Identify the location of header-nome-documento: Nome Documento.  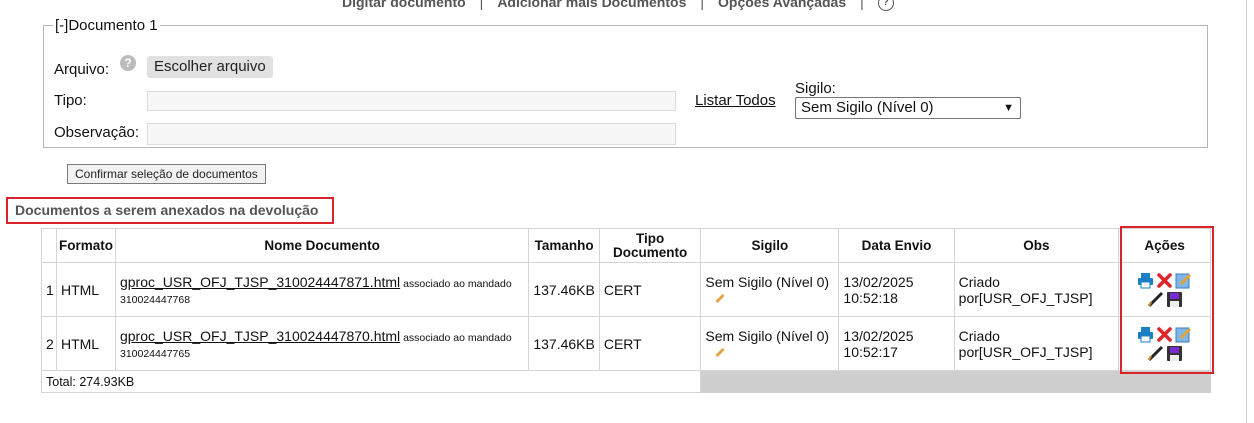
(322, 245).